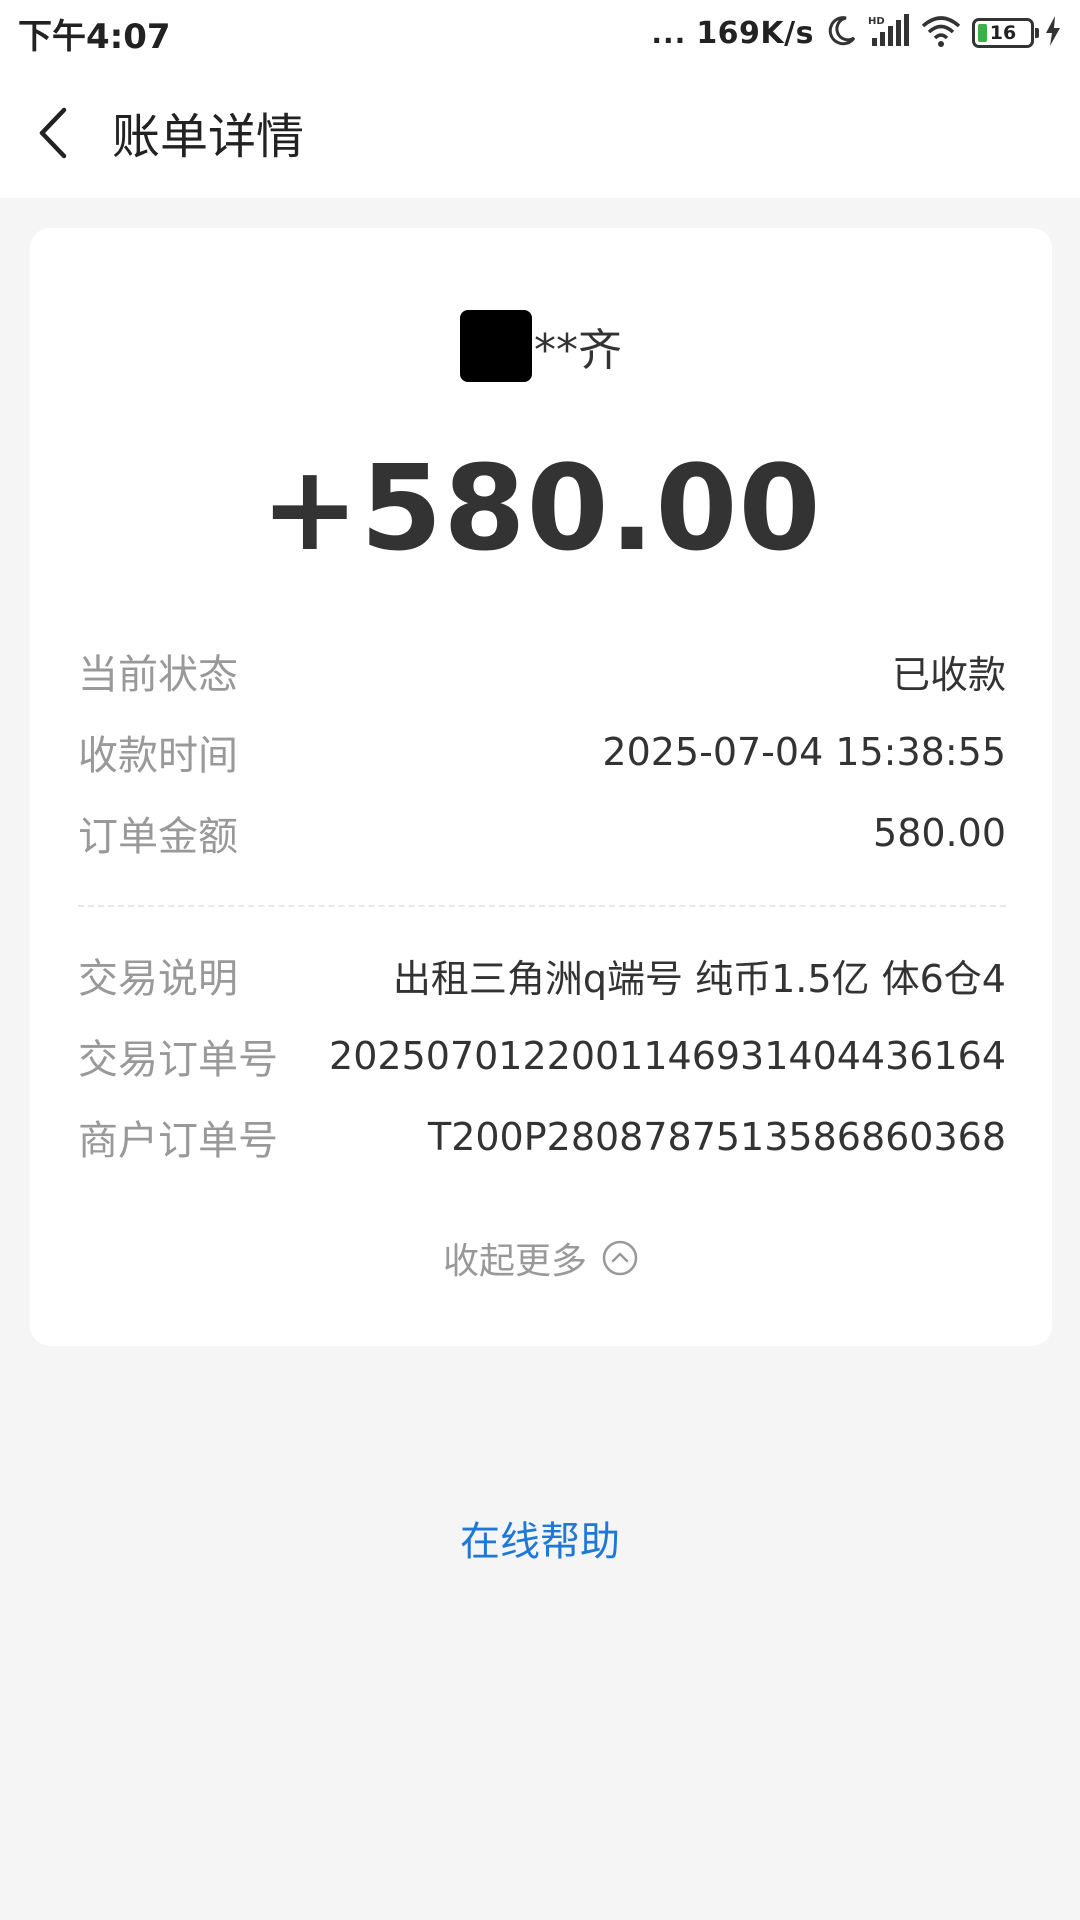  Describe the element at coordinates (542, 752) in the screenshot. I see `detail-row-time: 收款时间 2025-07-04 15:38:55` at that location.